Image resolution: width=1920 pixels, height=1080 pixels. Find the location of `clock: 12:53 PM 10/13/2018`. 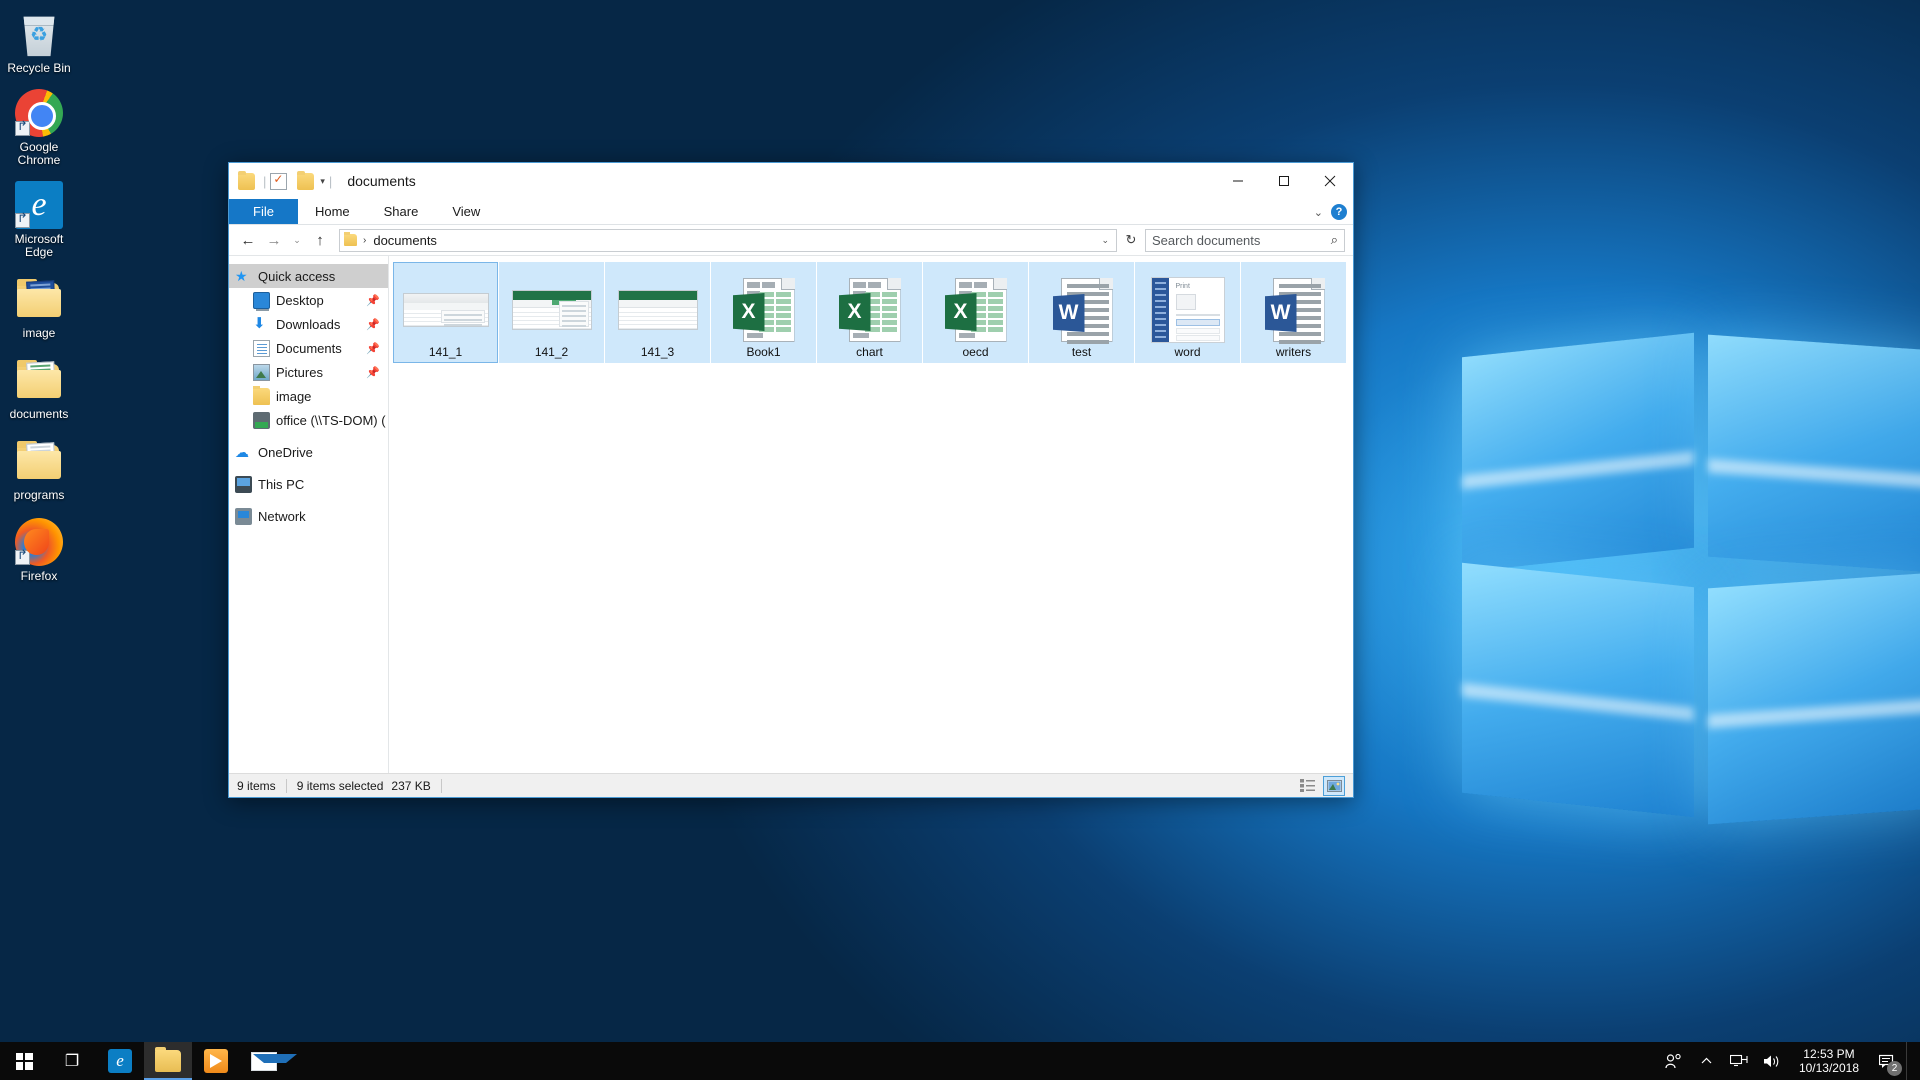

clock: 12:53 PM 10/13/2018 is located at coordinates (1829, 1061).